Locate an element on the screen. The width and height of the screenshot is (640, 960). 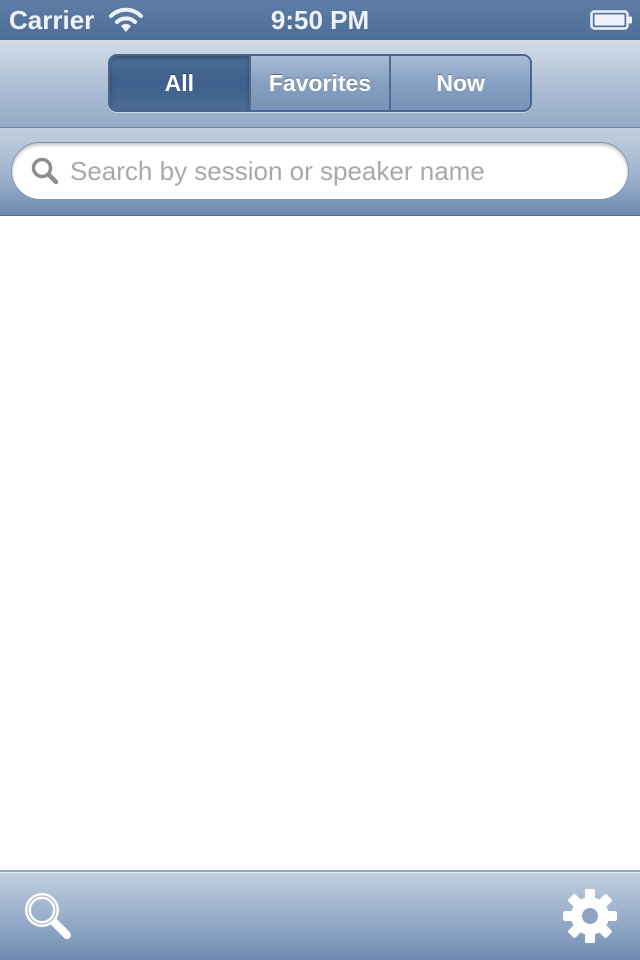
segment-all-label: All is located at coordinates (179, 82).